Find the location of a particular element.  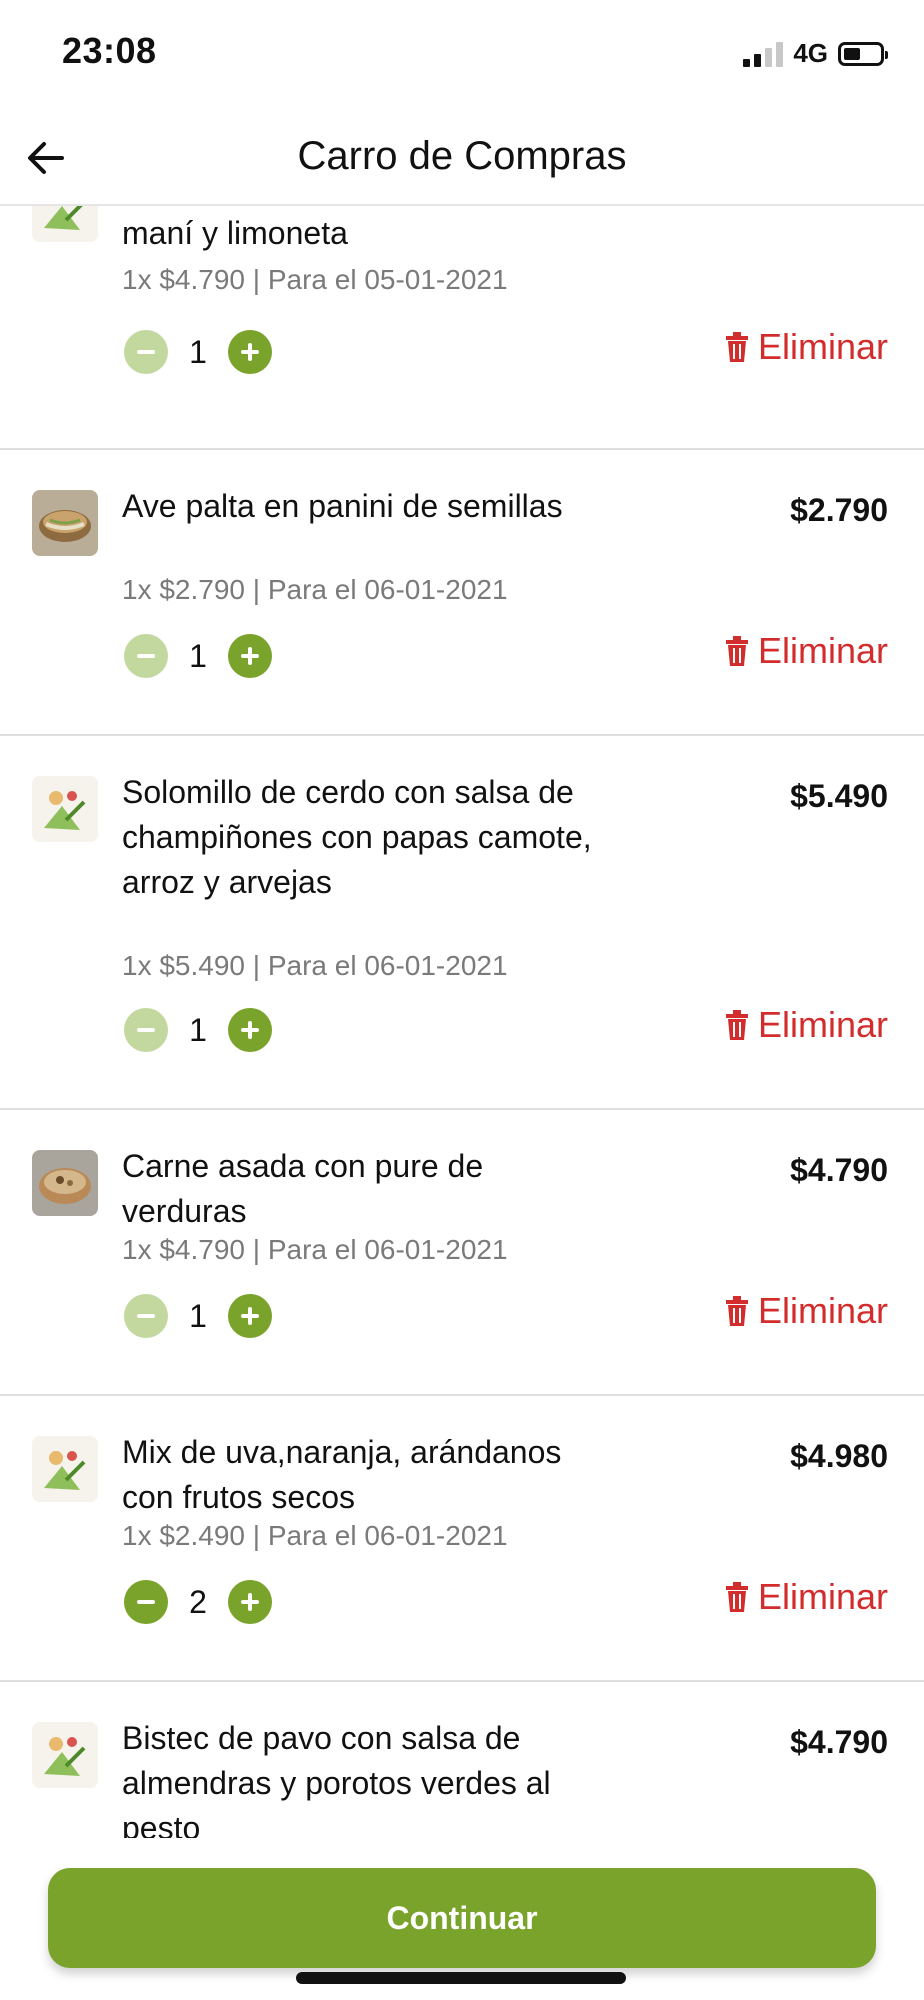

product-name: Ave palta en panini de semillas is located at coordinates (342, 506).